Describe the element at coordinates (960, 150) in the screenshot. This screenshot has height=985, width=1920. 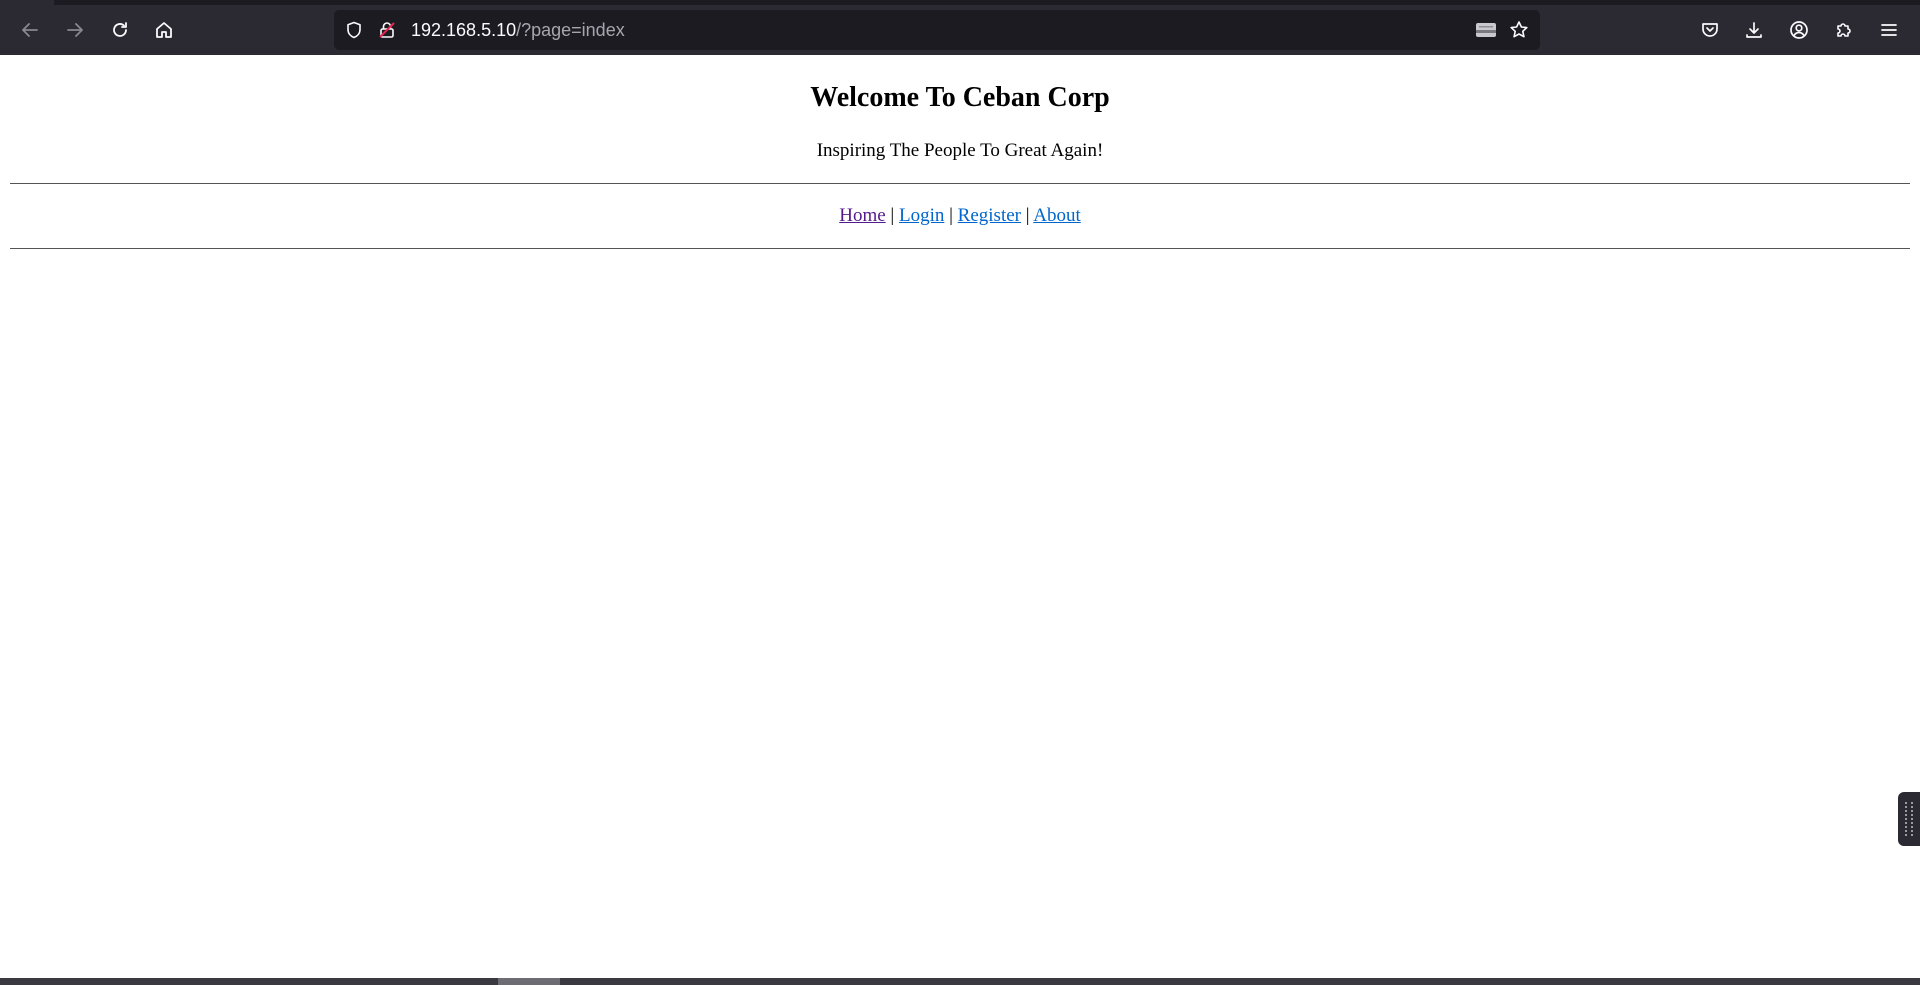
I see `page-subtitle: Inspiring The People To Great Again!` at that location.